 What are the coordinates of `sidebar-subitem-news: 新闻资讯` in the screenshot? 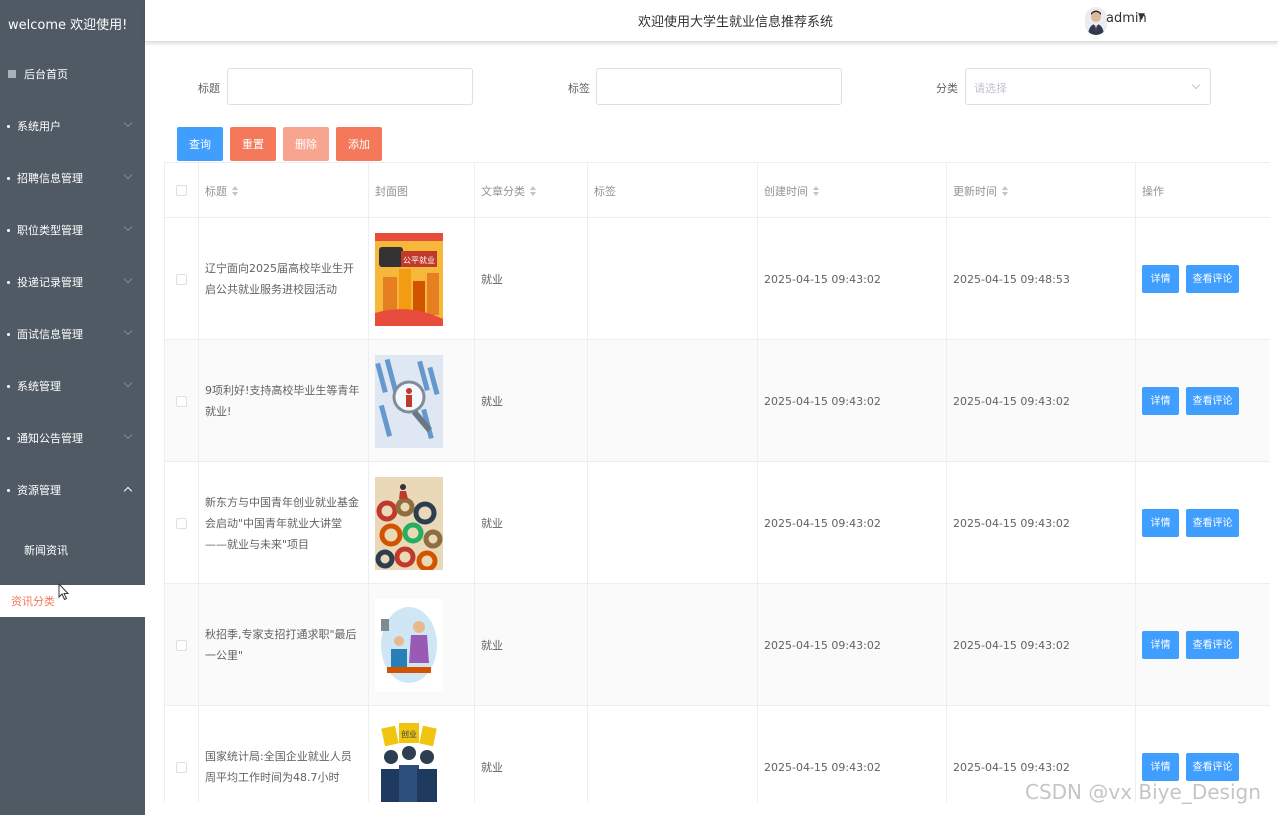 It's located at (72, 550).